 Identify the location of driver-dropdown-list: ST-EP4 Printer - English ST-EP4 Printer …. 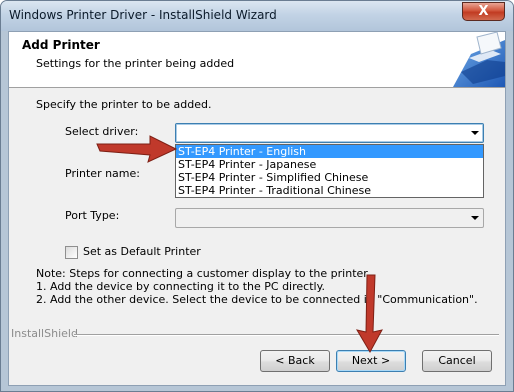
(329, 171).